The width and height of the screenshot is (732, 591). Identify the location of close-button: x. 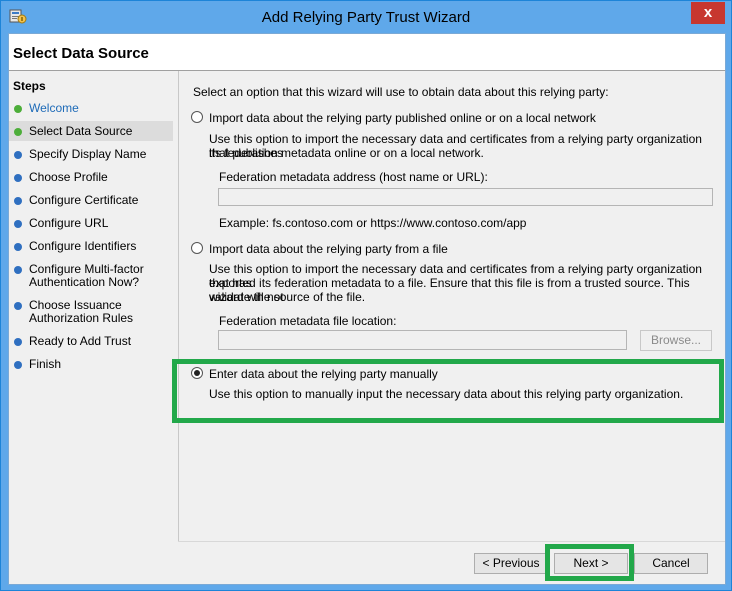
(708, 13).